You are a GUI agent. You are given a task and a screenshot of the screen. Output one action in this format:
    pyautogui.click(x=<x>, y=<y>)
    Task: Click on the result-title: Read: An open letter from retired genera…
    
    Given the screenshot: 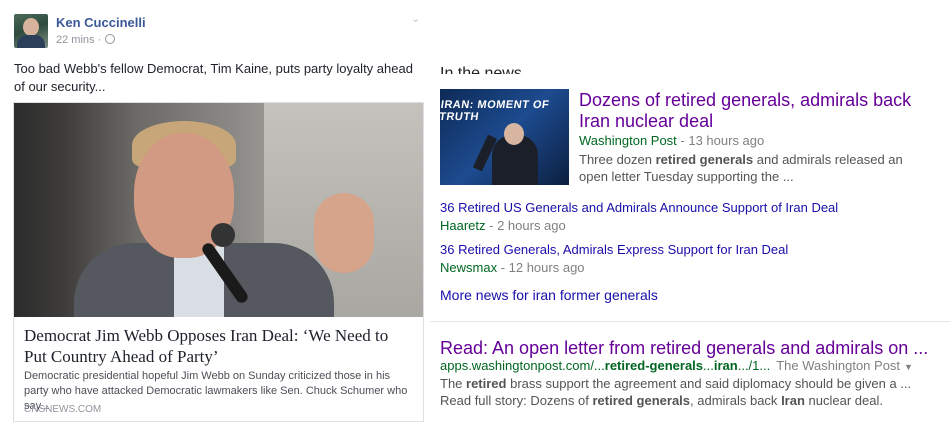 What is the action you would take?
    pyautogui.click(x=692, y=348)
    